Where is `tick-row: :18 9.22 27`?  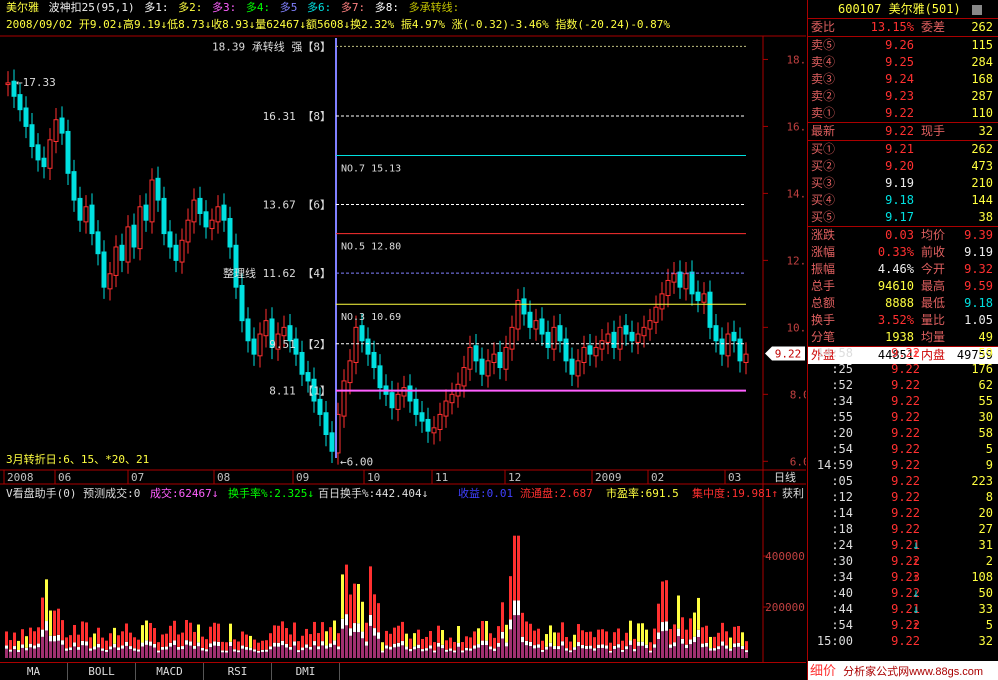
tick-row: :18 9.22 27 is located at coordinates (903, 529).